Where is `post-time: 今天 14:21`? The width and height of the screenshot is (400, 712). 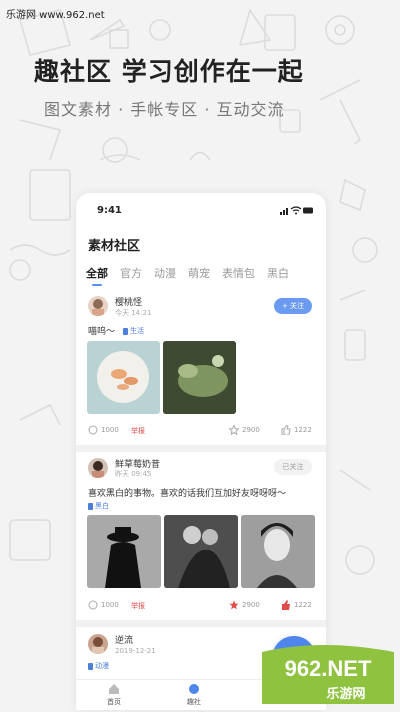 post-time: 今天 14:21 is located at coordinates (133, 313).